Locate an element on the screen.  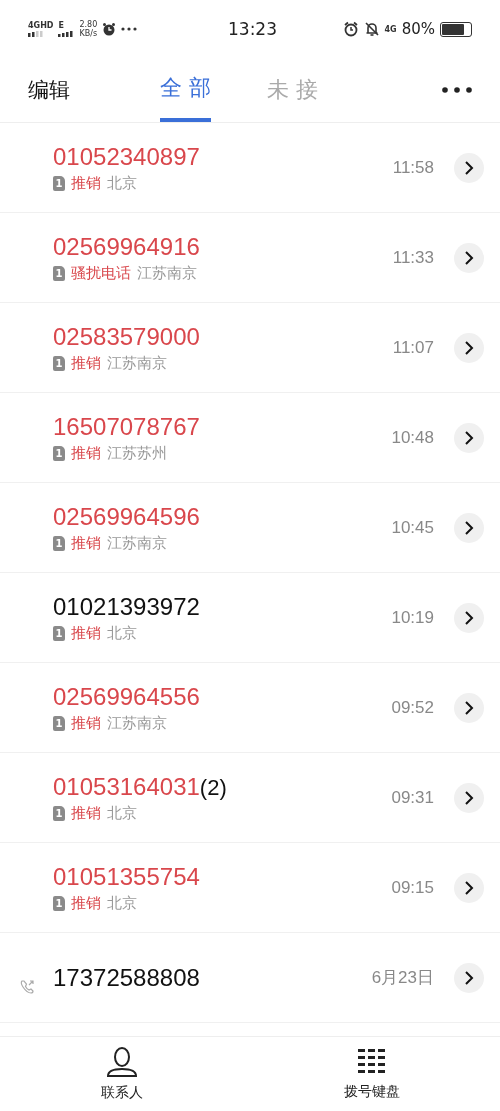
network-label: 4G is located at coordinates (390, 29).